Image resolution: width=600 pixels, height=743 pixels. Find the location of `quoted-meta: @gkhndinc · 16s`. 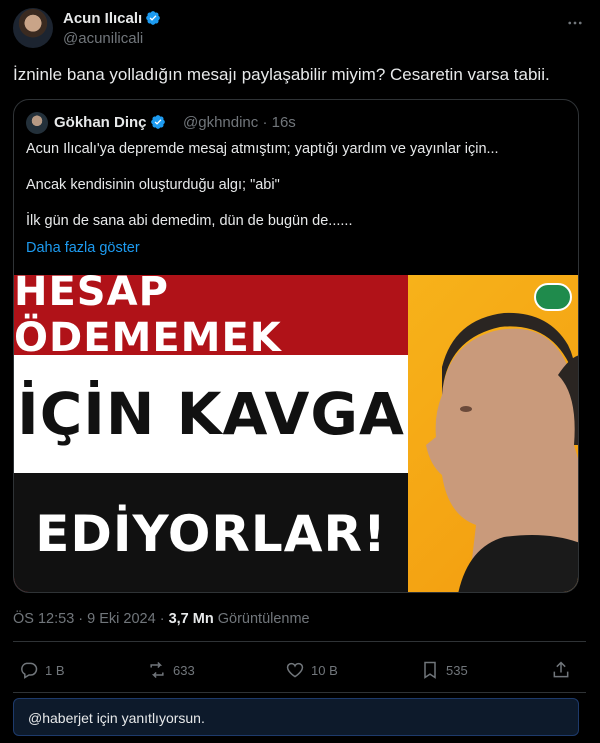

quoted-meta: @gkhndinc · 16s is located at coordinates (239, 122).